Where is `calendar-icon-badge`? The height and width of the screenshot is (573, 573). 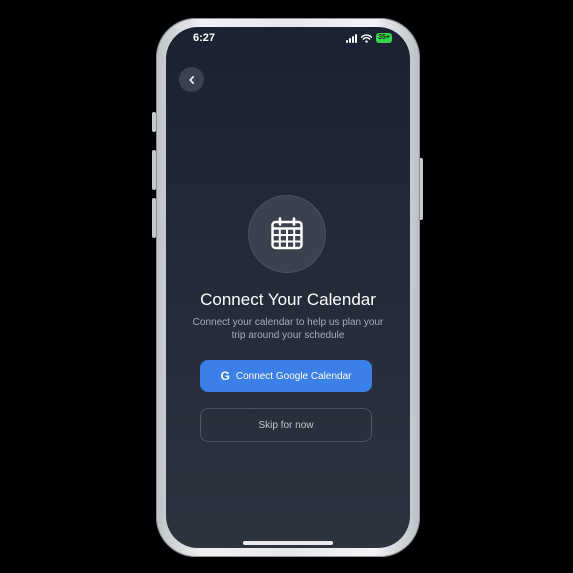 calendar-icon-badge is located at coordinates (287, 234).